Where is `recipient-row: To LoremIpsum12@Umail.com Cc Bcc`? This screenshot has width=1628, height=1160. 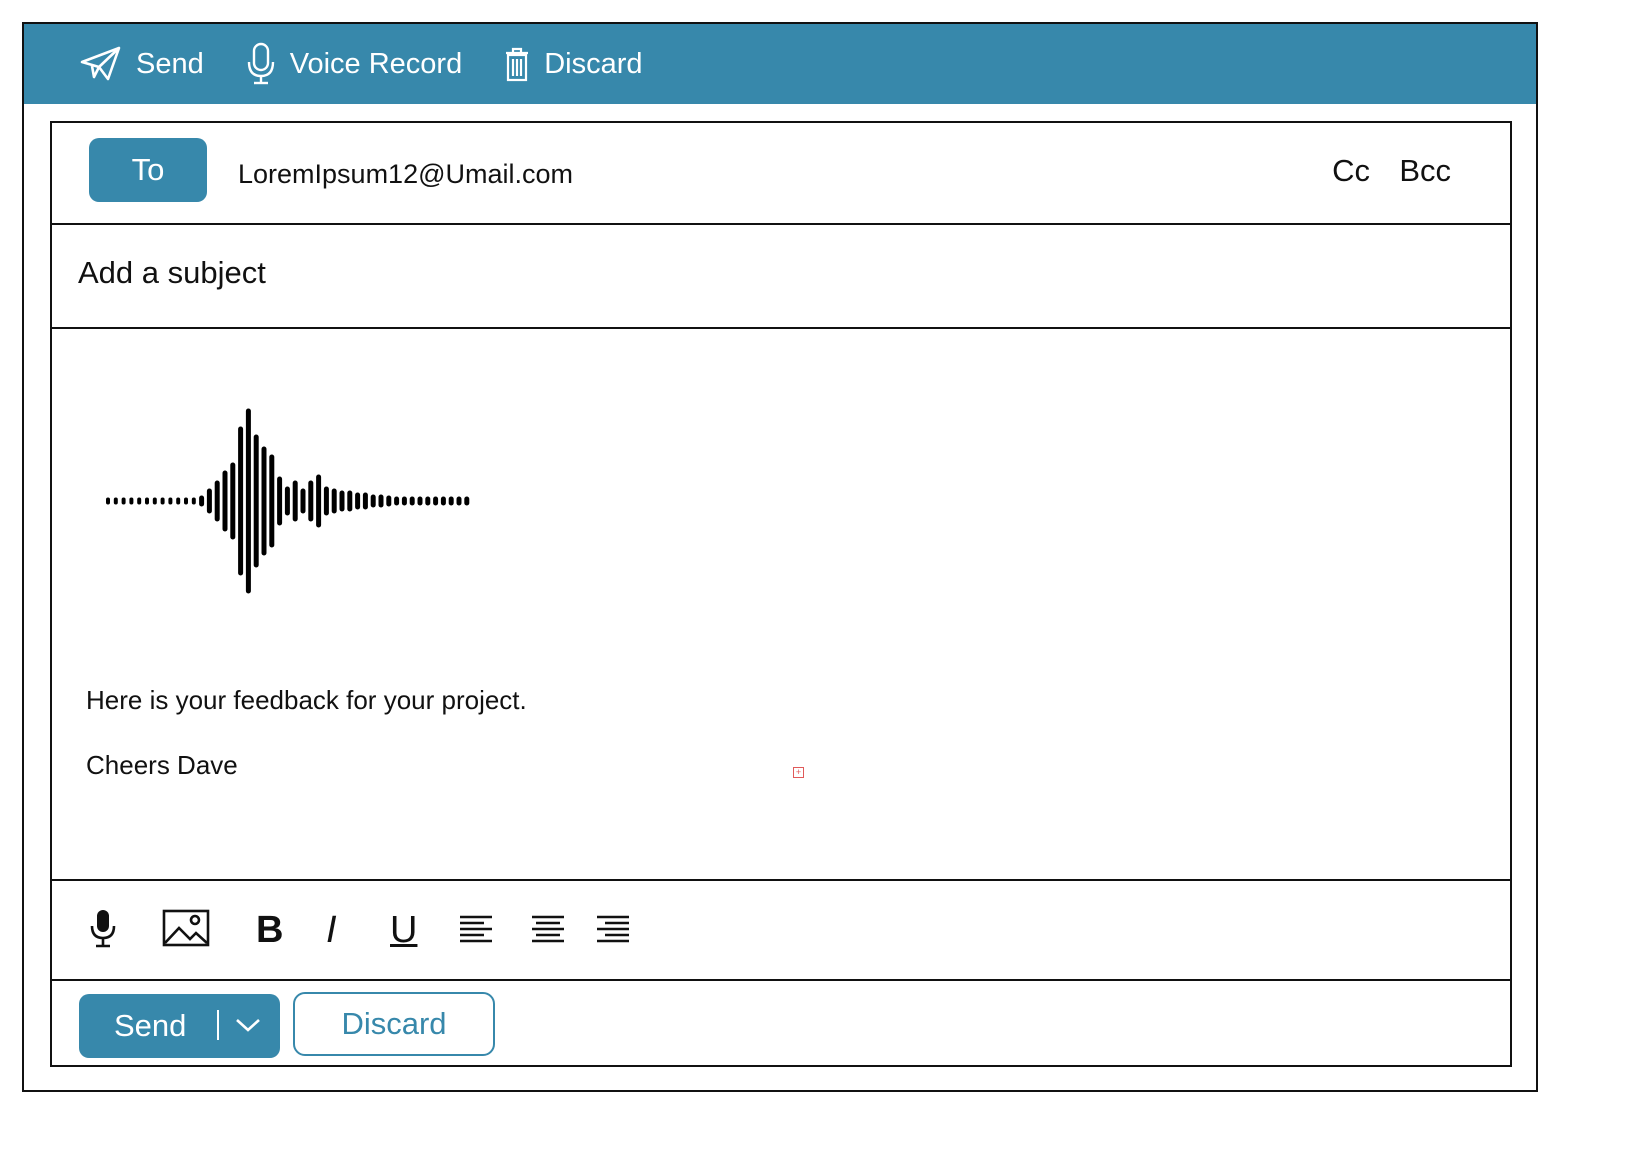
recipient-row: To LoremIpsum12@Umail.com Cc Bcc is located at coordinates (781, 174).